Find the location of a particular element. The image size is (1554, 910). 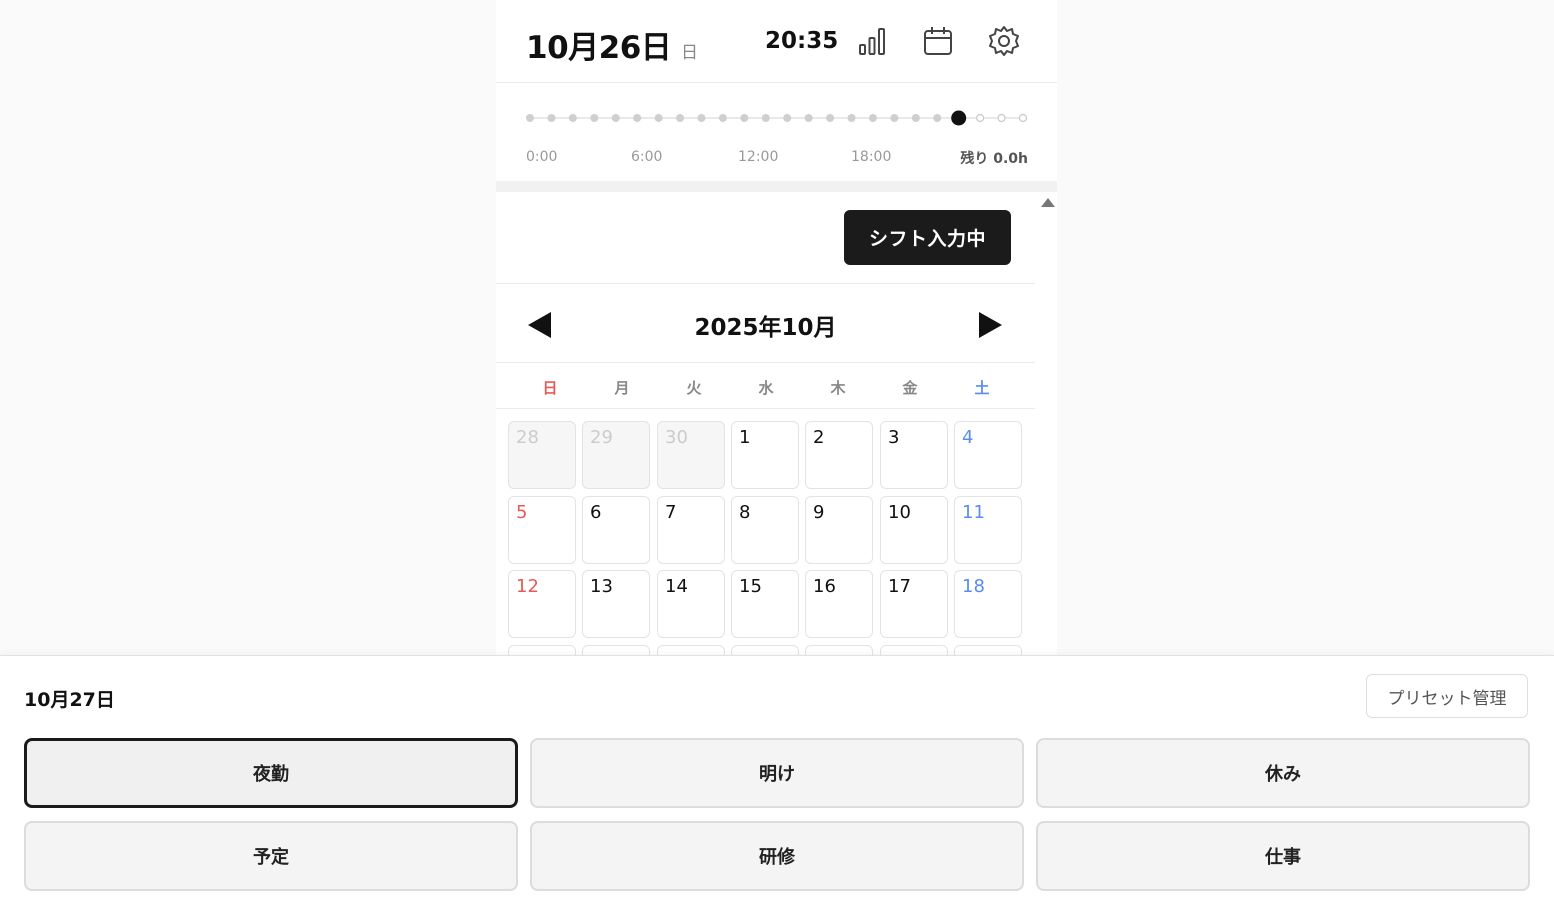

shift-option-button: 夜勤 is located at coordinates (271, 773).